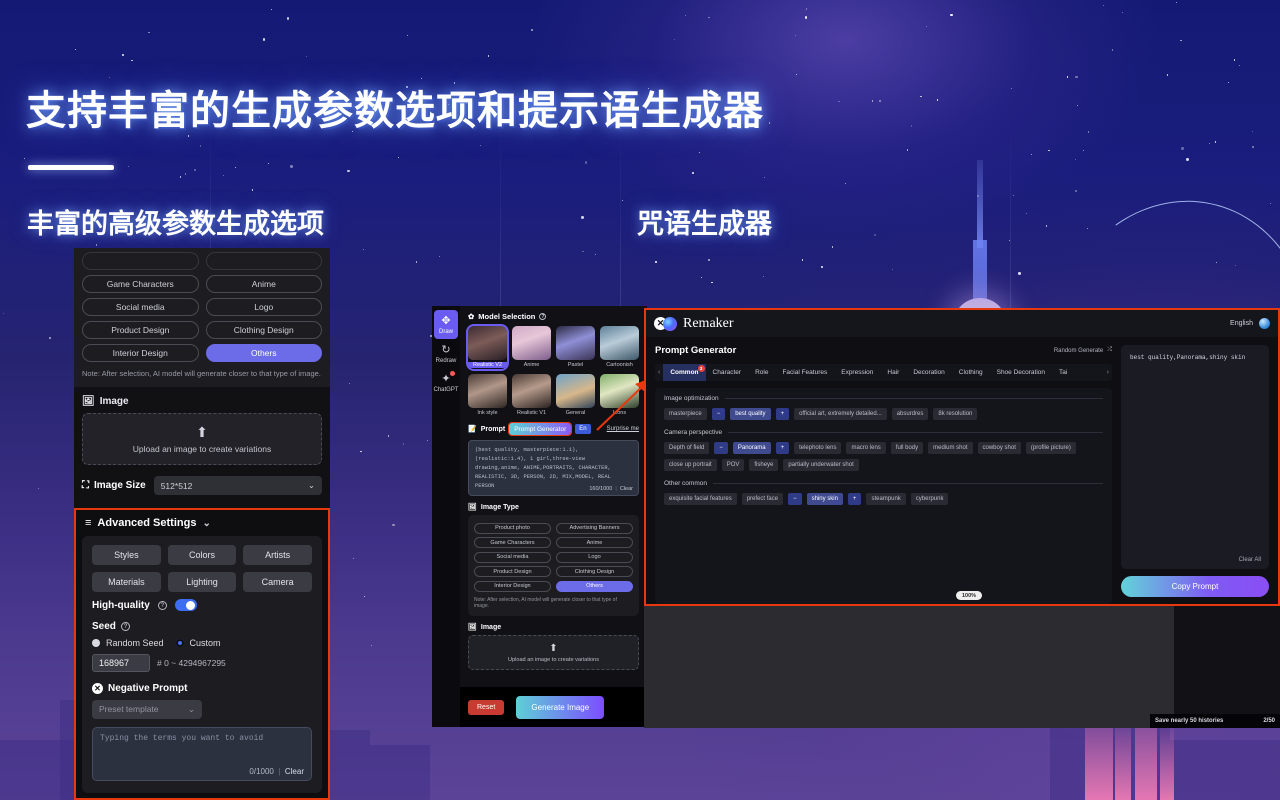 This screenshot has height=800, width=1280. Describe the element at coordinates (907, 448) in the screenshot. I see `tag-full-body: full body` at that location.